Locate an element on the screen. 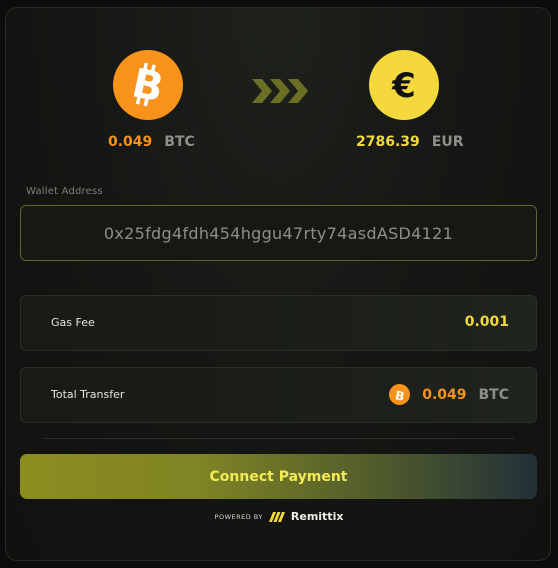 This screenshot has height=568, width=558. wallet-address-label: Wallet Address is located at coordinates (64, 191).